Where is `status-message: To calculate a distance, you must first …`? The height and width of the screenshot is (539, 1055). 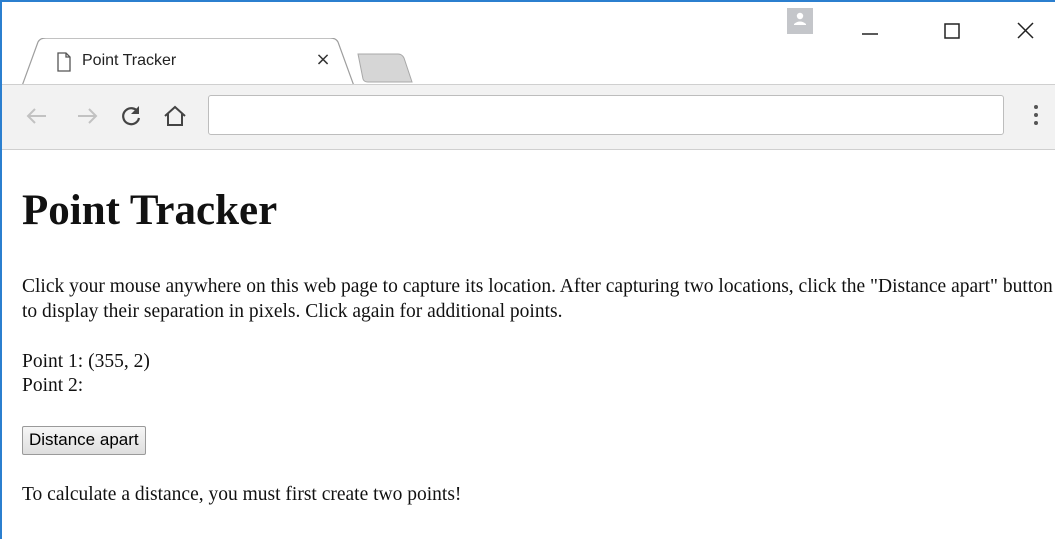
status-message: To calculate a distance, you must first … is located at coordinates (242, 494).